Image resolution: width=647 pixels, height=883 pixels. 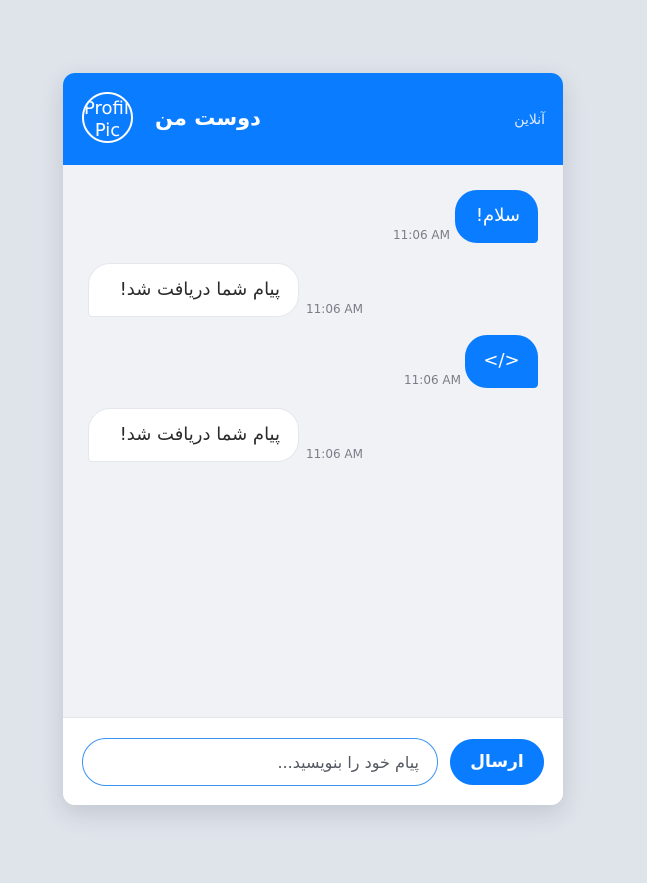 I want to click on avatar: Profile Pic, so click(x=107, y=117).